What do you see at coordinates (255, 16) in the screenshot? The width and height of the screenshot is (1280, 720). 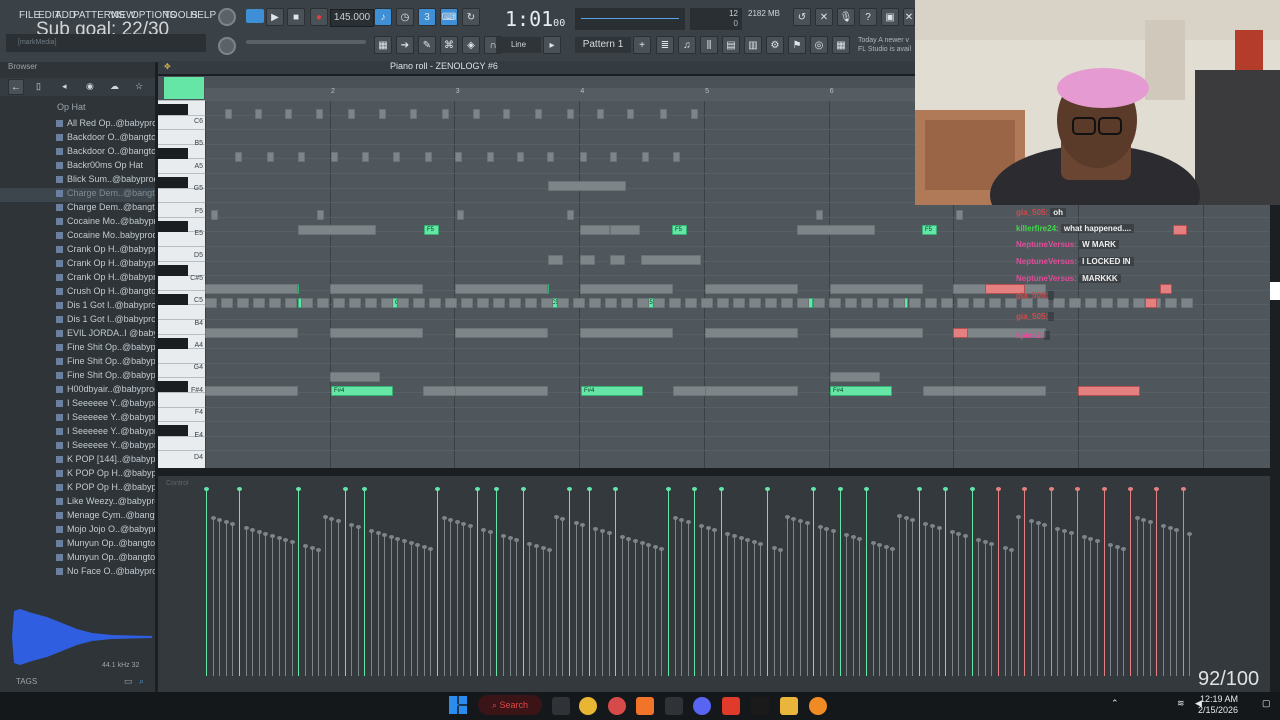 I see `pattern-song-toggle` at bounding box center [255, 16].